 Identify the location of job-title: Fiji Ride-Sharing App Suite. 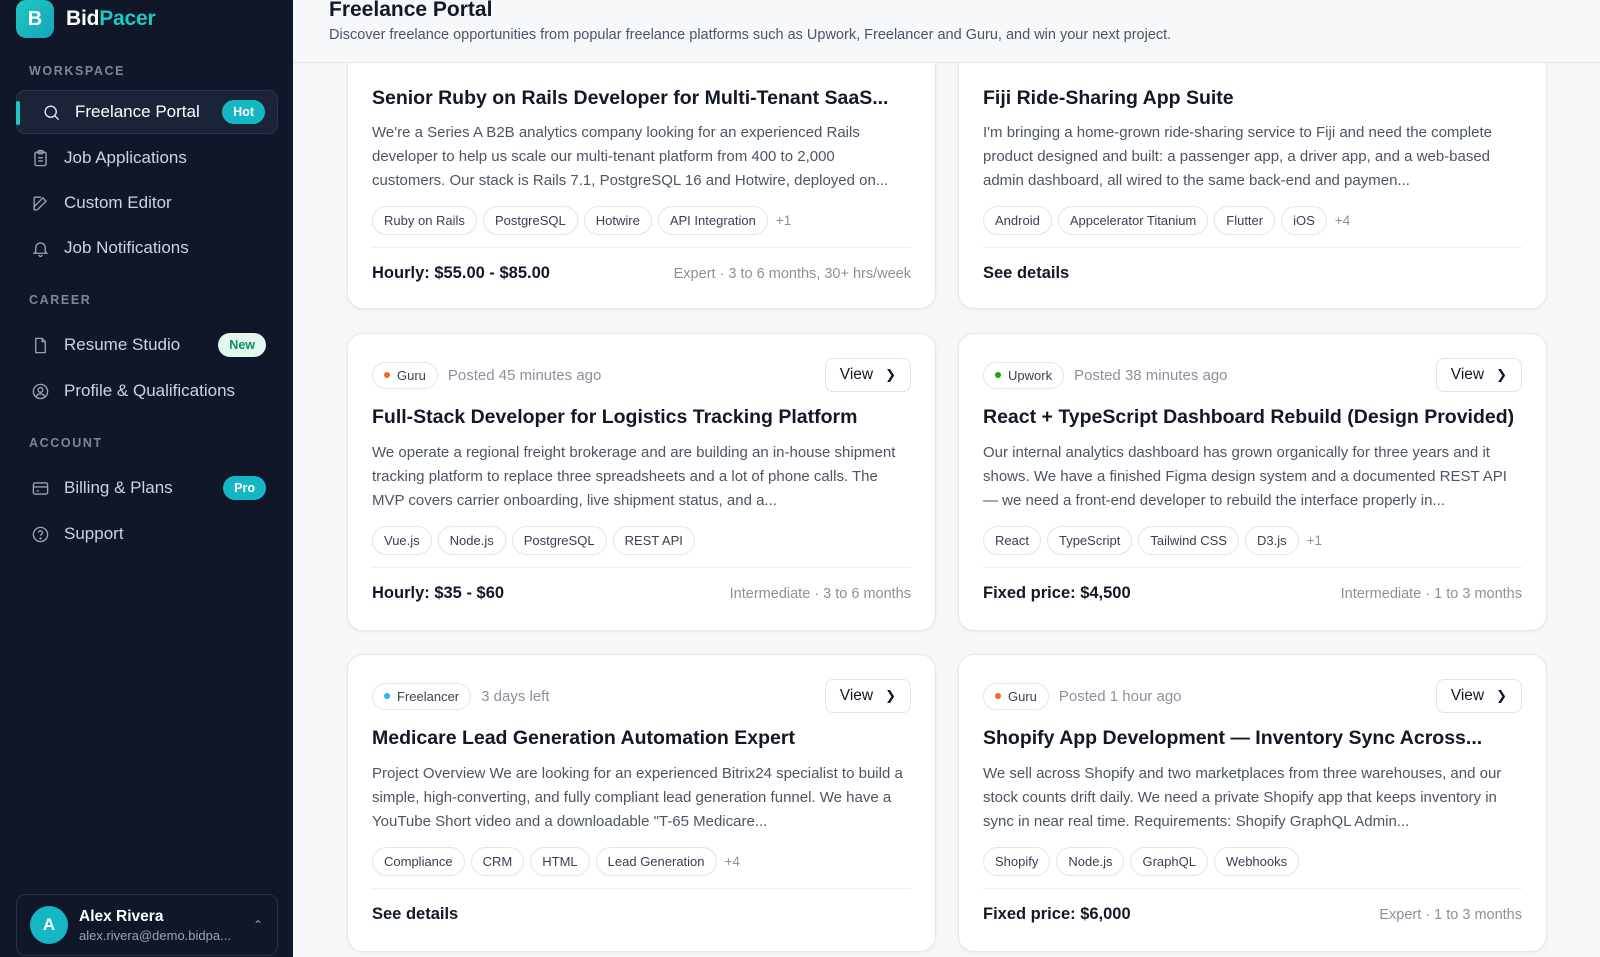
(1252, 98).